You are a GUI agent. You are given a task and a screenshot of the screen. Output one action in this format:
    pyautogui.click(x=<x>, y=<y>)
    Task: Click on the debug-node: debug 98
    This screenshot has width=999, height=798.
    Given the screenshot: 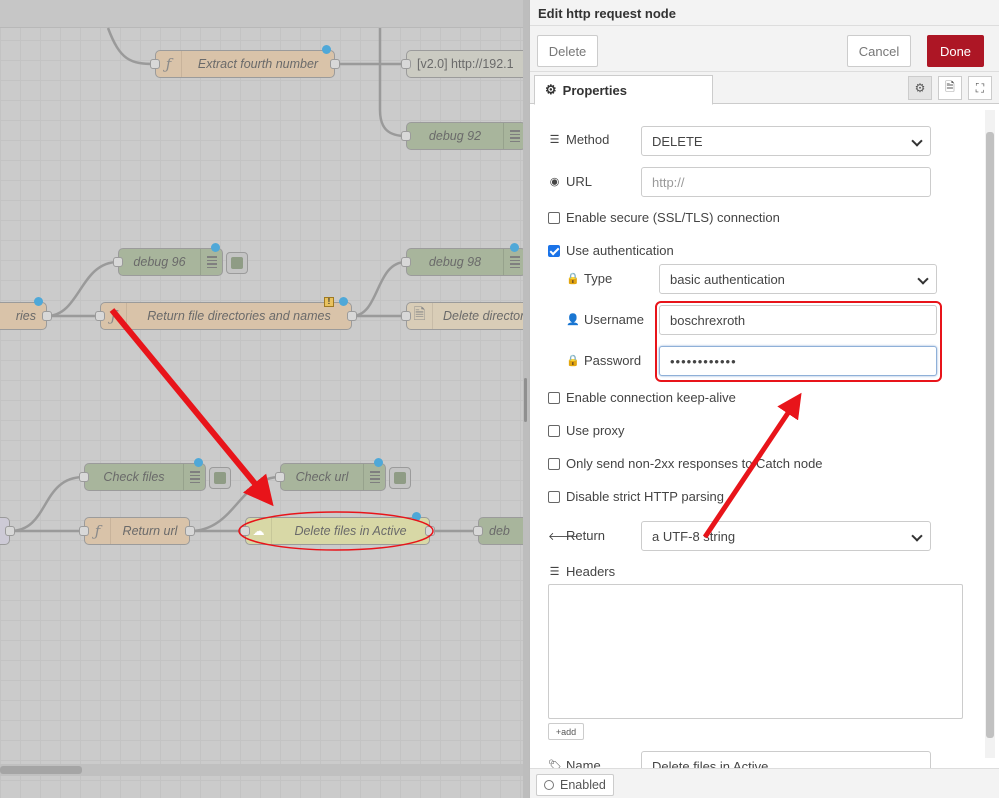 What is the action you would take?
    pyautogui.click(x=462, y=259)
    